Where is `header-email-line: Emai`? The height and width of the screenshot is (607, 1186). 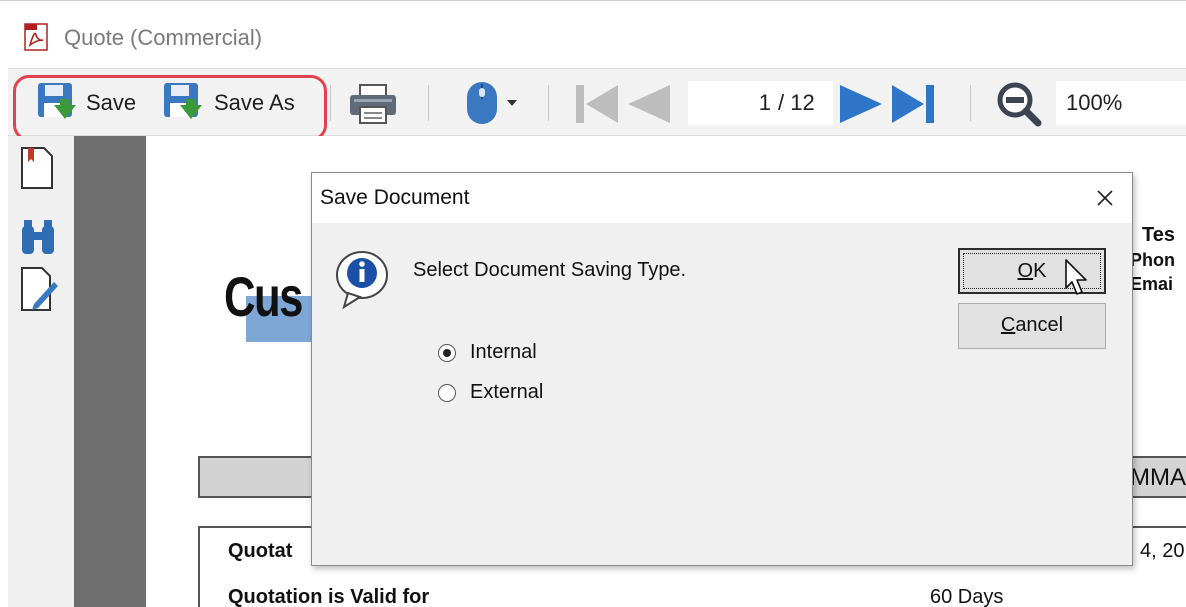
header-email-line: Emai is located at coordinates (1152, 284).